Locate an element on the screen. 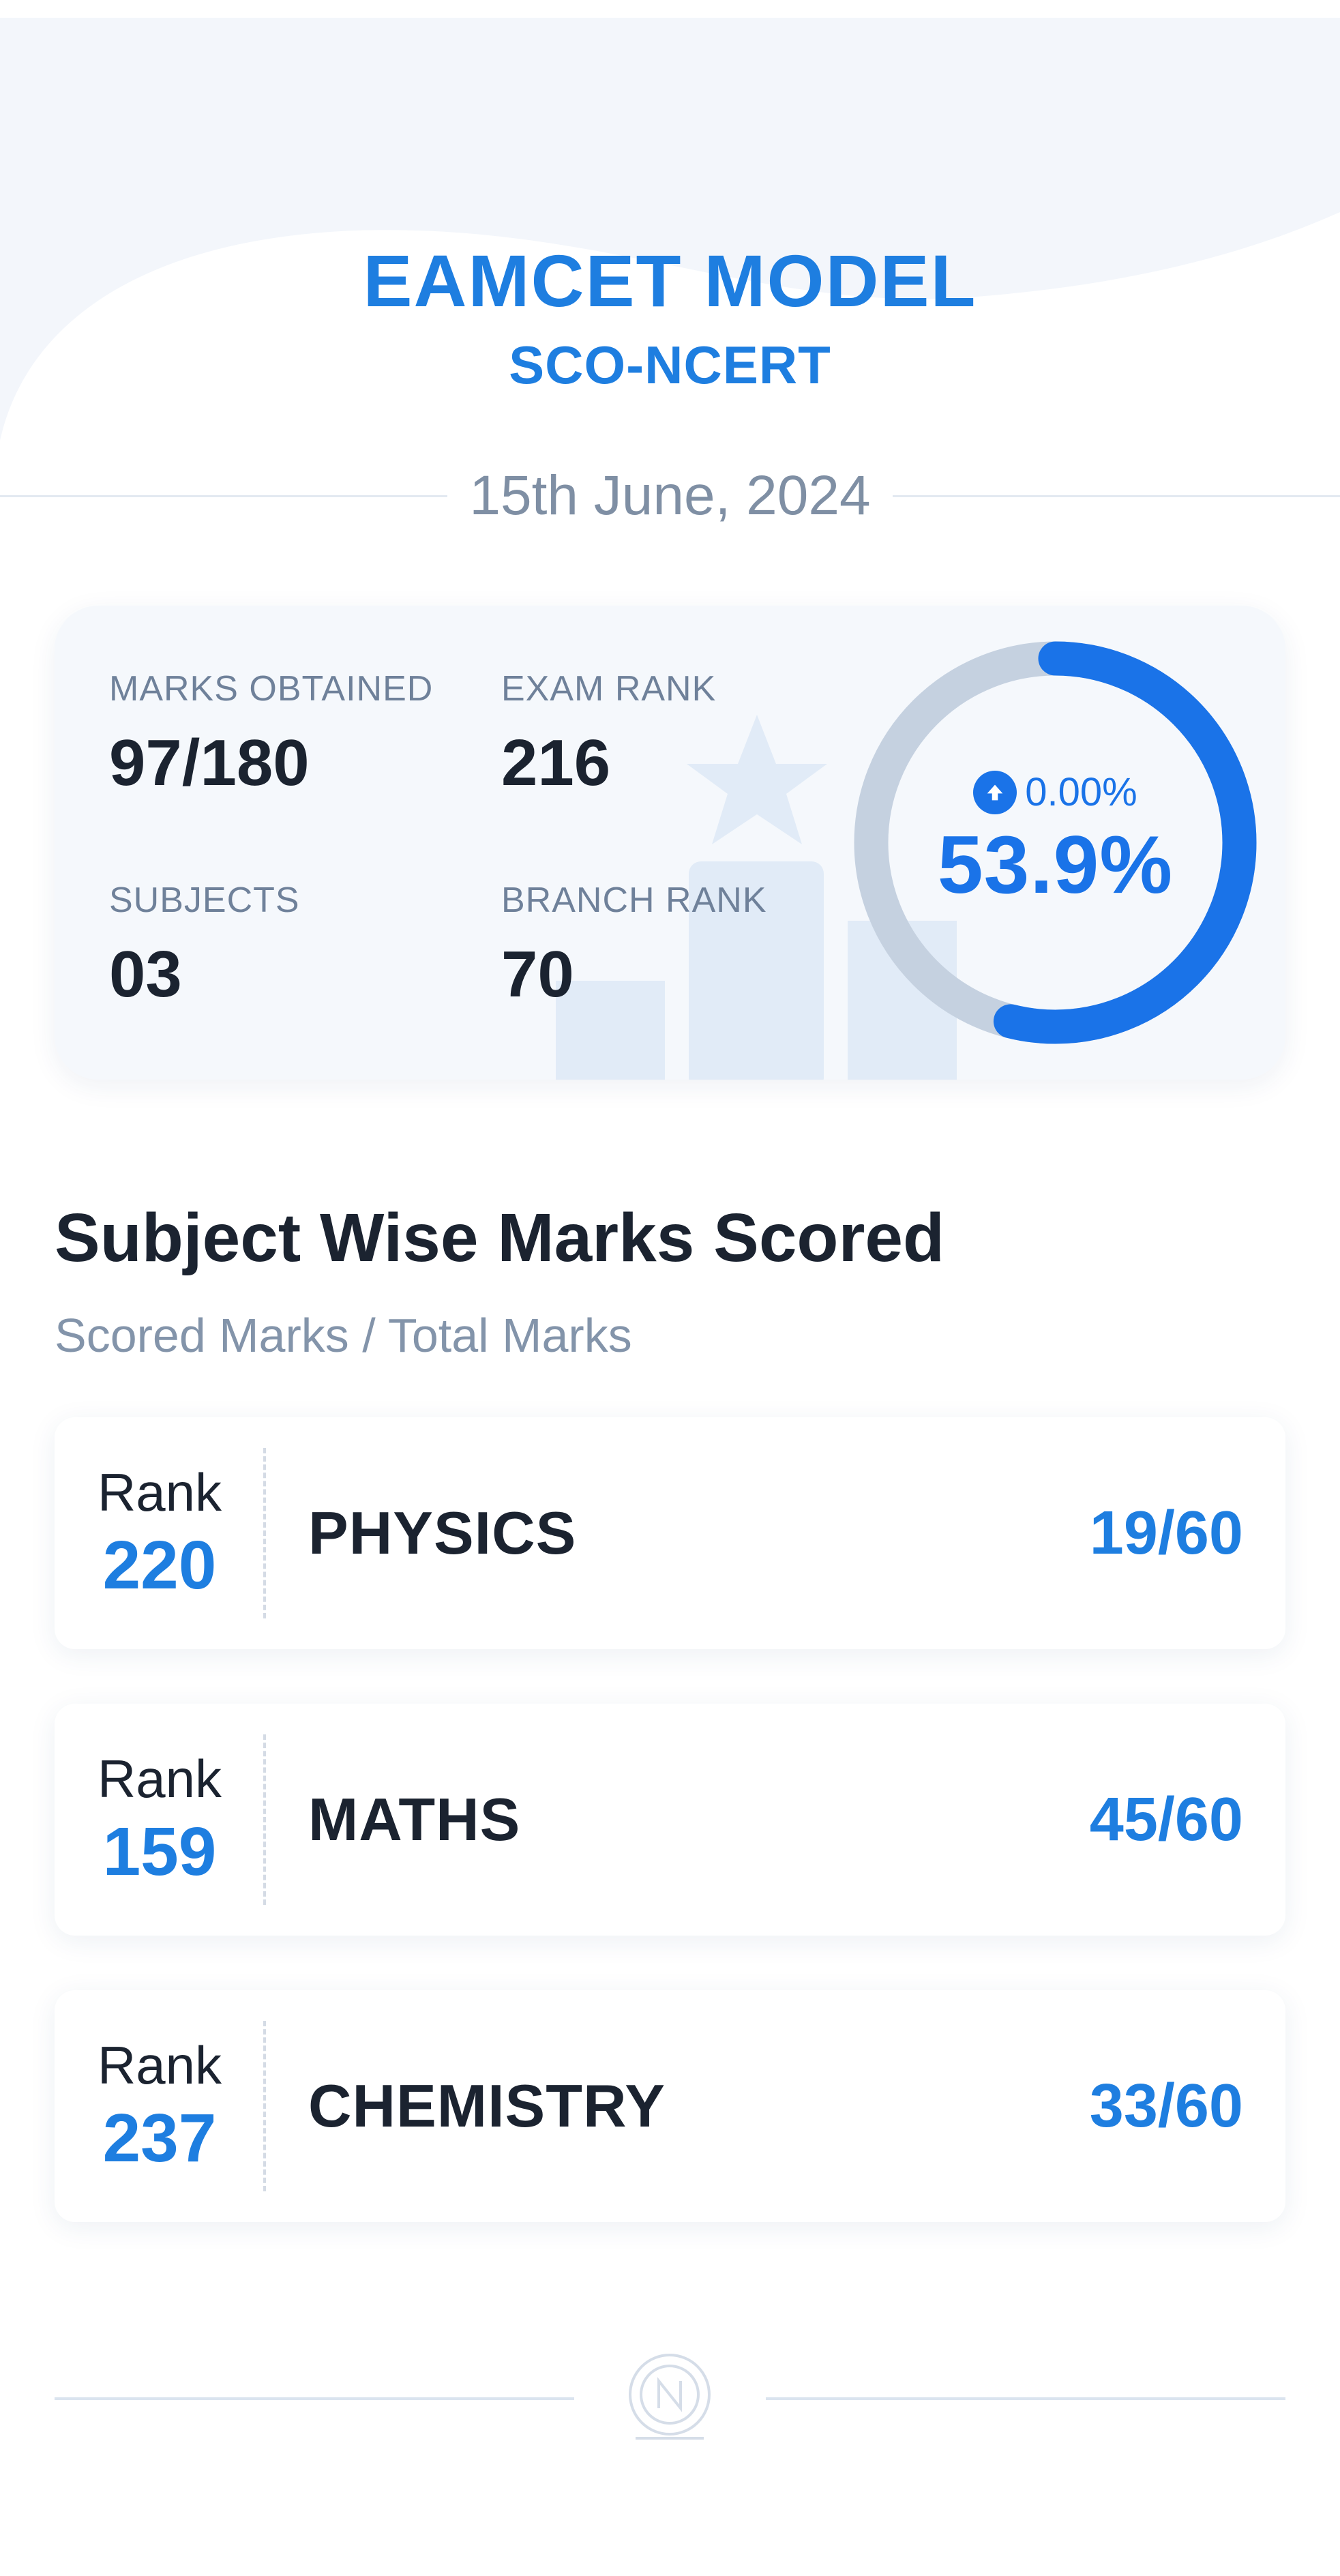 This screenshot has width=1340, height=2576. subject-score: 33/60 is located at coordinates (1166, 2105).